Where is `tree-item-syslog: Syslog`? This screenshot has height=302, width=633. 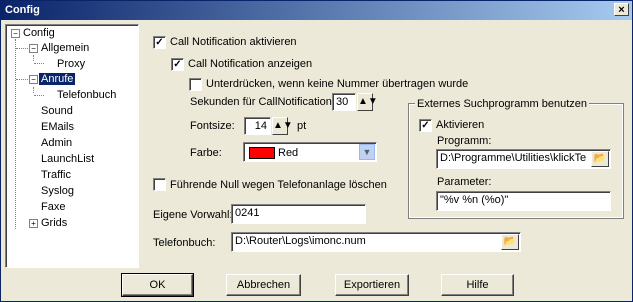
tree-item-syslog: Syslog is located at coordinates (57, 191).